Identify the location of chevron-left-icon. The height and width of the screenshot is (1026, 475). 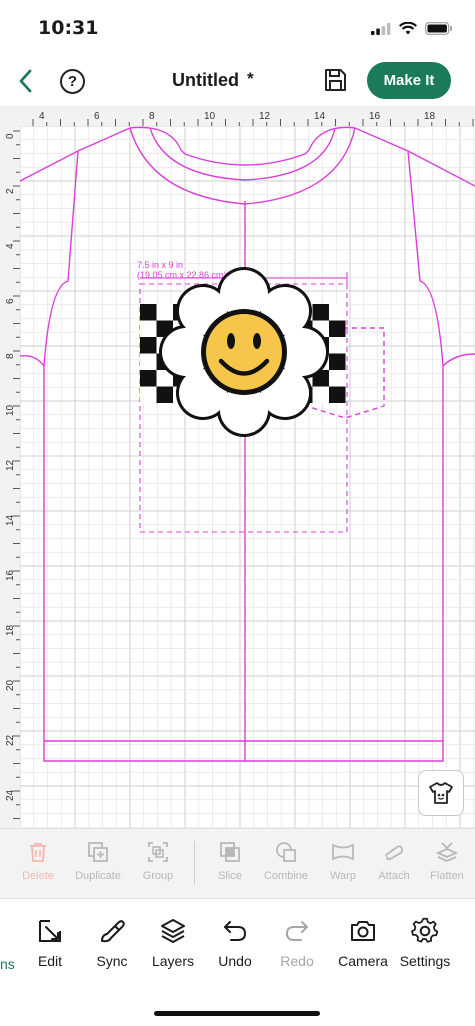
(25, 81).